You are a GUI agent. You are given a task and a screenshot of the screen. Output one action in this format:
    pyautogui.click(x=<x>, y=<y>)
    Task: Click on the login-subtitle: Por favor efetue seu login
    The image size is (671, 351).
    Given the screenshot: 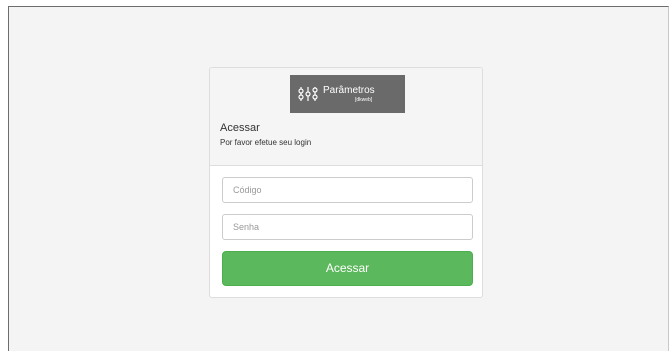 What is the action you would take?
    pyautogui.click(x=266, y=142)
    